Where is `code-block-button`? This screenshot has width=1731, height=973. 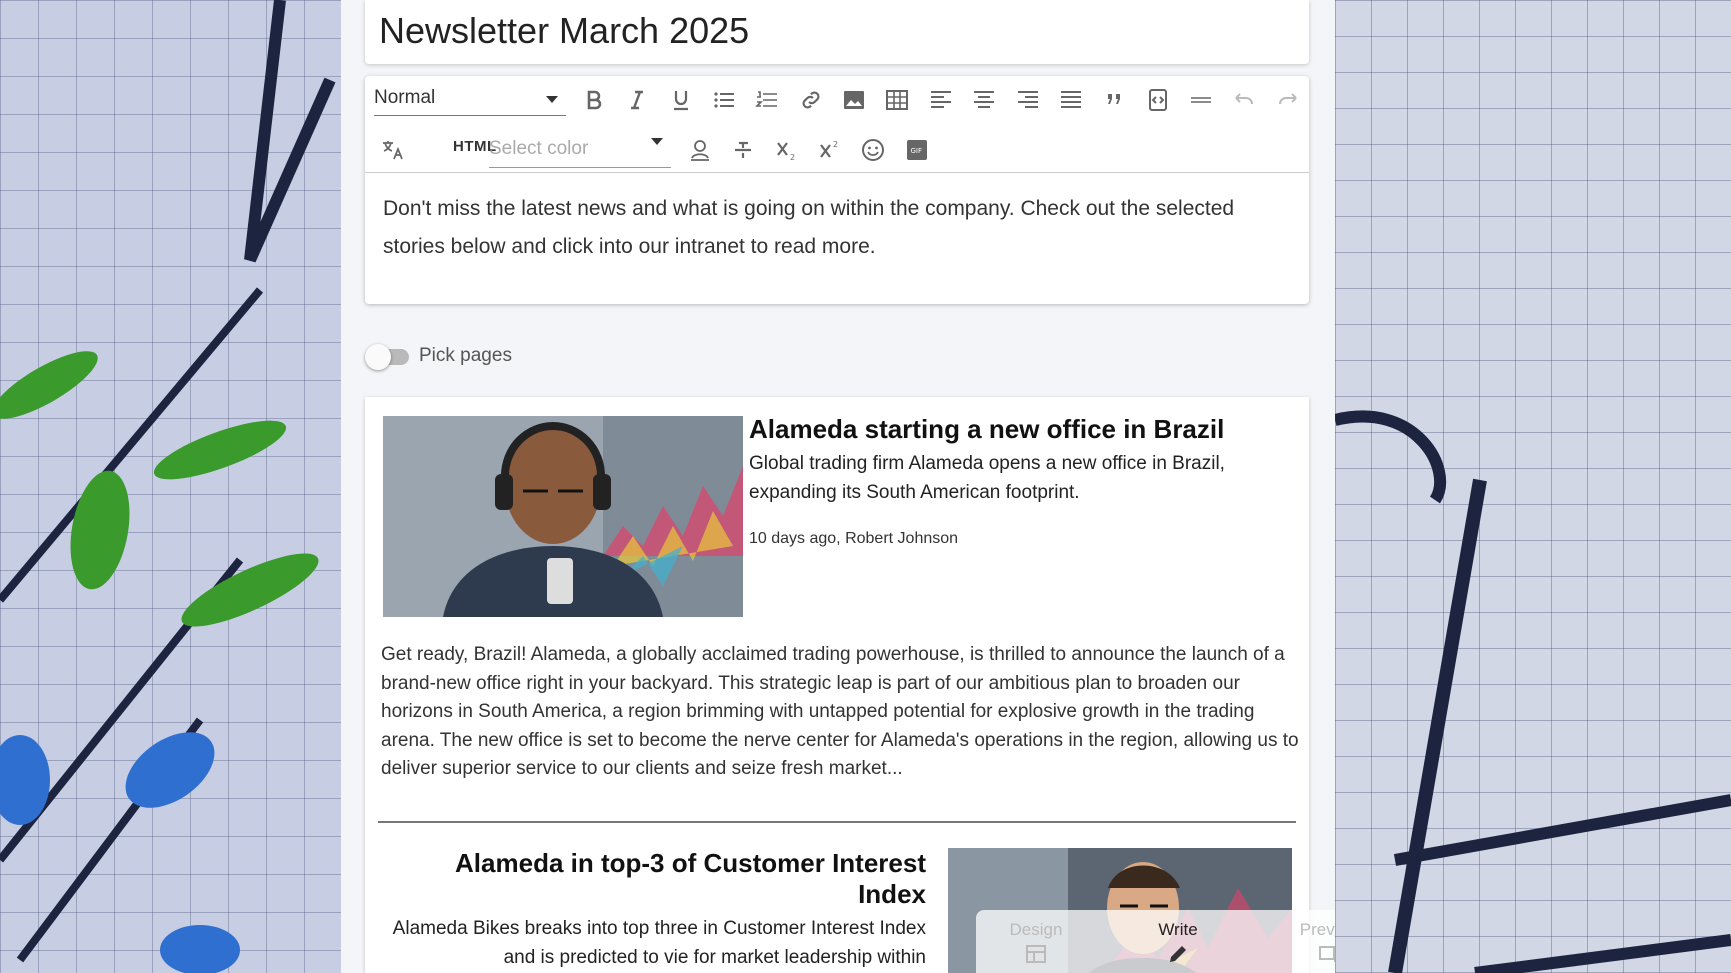 code-block-button is located at coordinates (1158, 100).